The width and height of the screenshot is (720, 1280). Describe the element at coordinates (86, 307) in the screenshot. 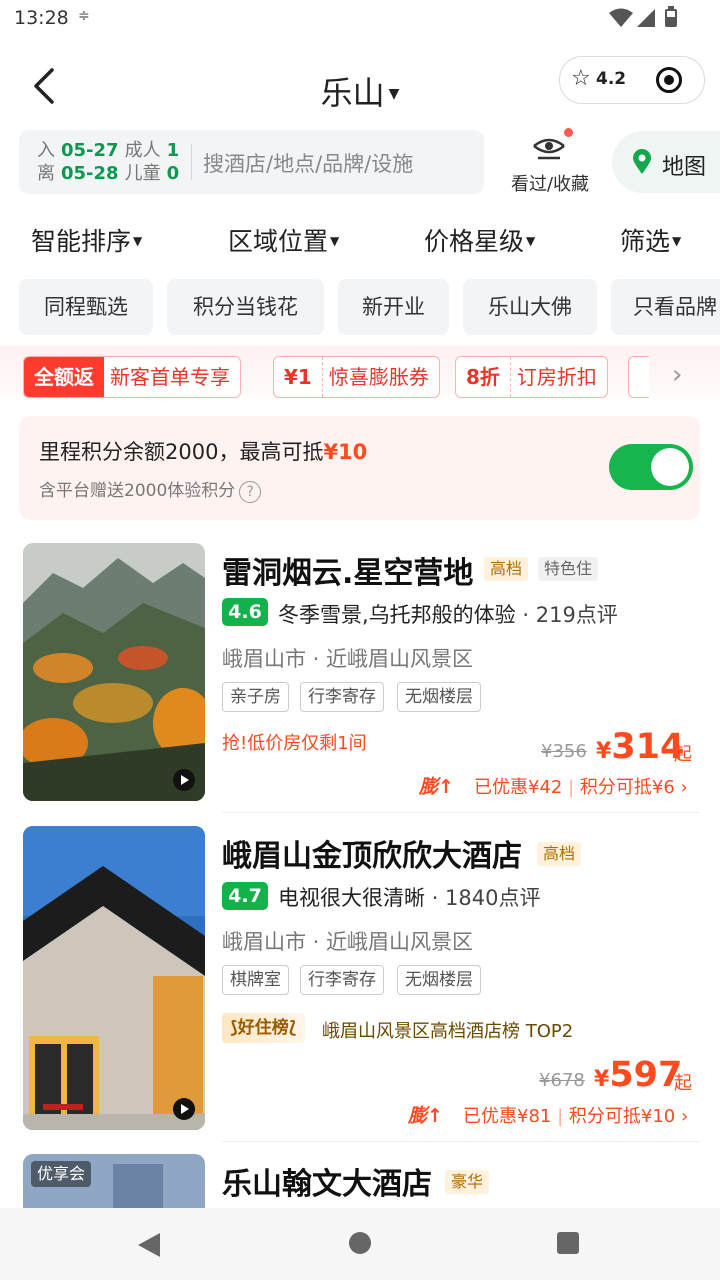

I see `chip-tongcheng-select: 同程甄选` at that location.